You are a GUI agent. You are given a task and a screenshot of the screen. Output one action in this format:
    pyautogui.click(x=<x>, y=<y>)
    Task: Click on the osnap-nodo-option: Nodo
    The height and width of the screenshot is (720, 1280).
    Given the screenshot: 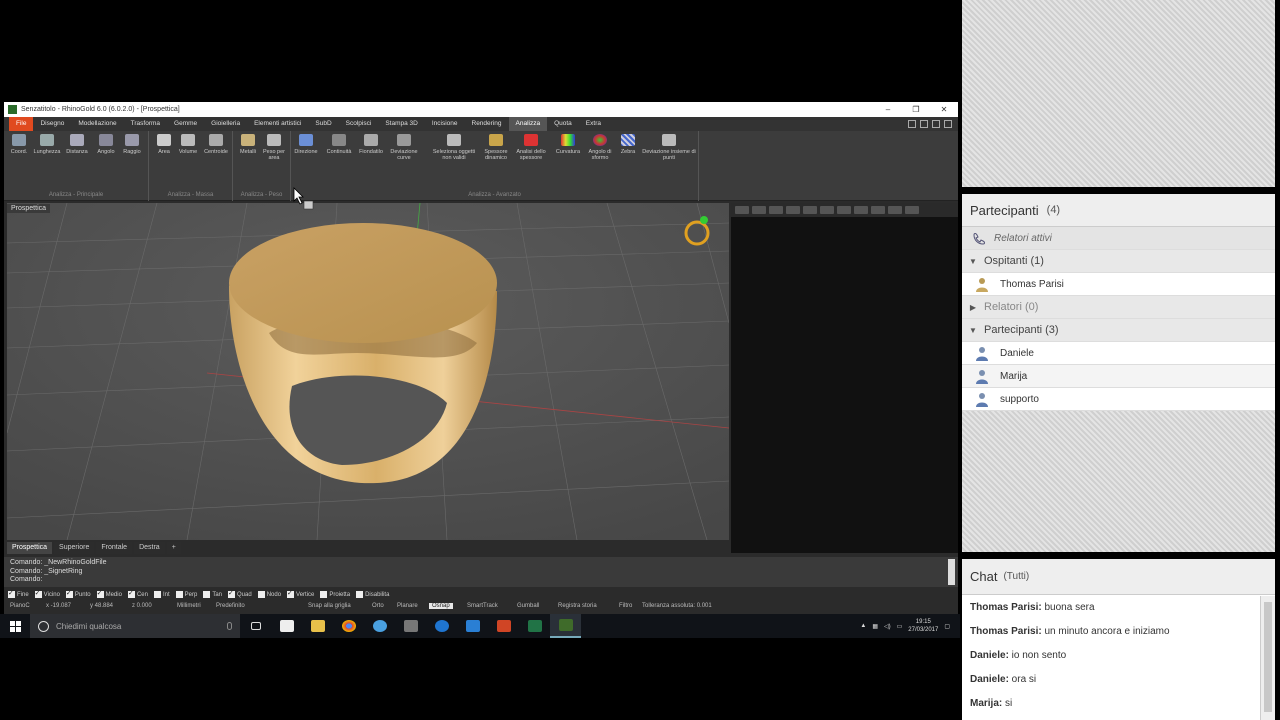 What is the action you would take?
    pyautogui.click(x=269, y=594)
    